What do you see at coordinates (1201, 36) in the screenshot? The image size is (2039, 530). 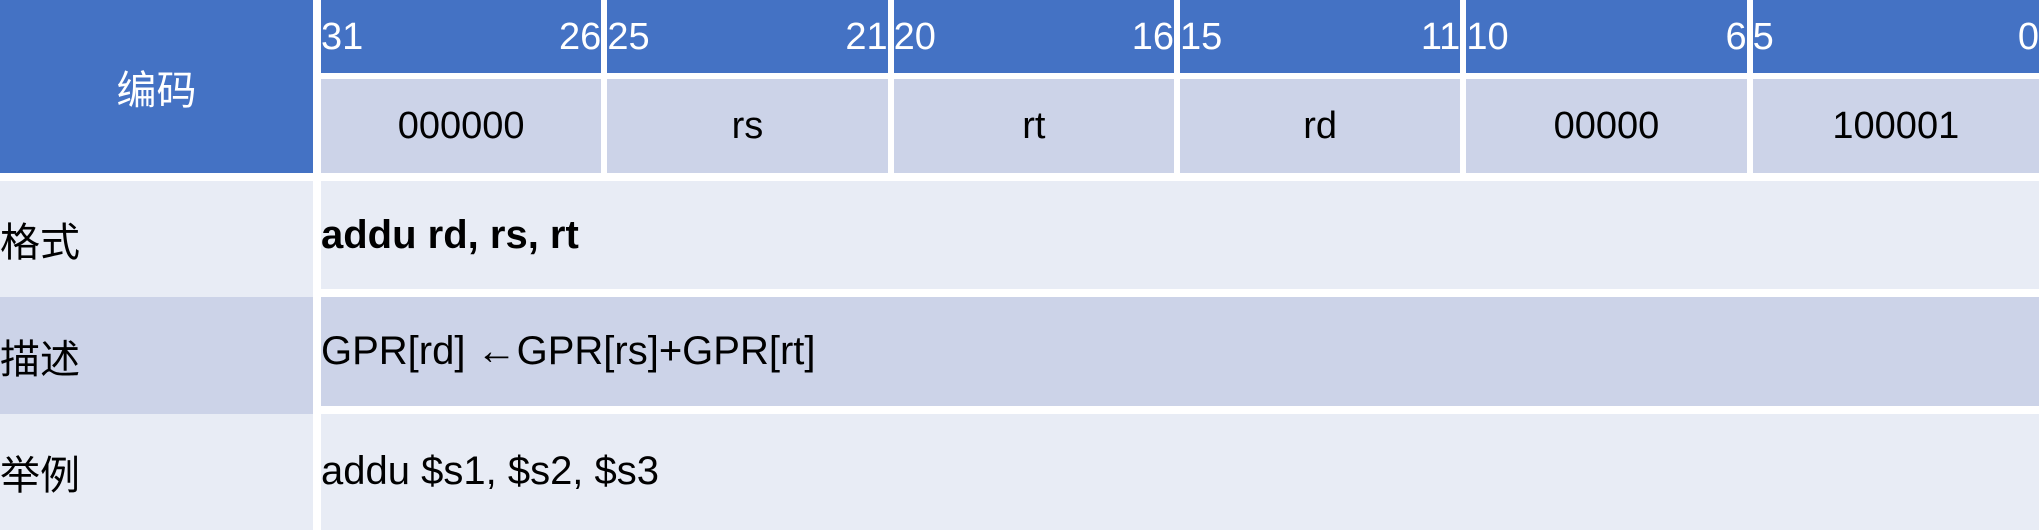 I see `bit-high-3: 15` at bounding box center [1201, 36].